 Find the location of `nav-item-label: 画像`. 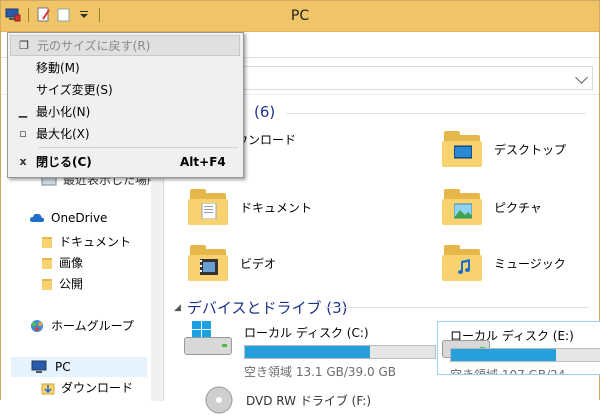

nav-item-label: 画像 is located at coordinates (71, 263).